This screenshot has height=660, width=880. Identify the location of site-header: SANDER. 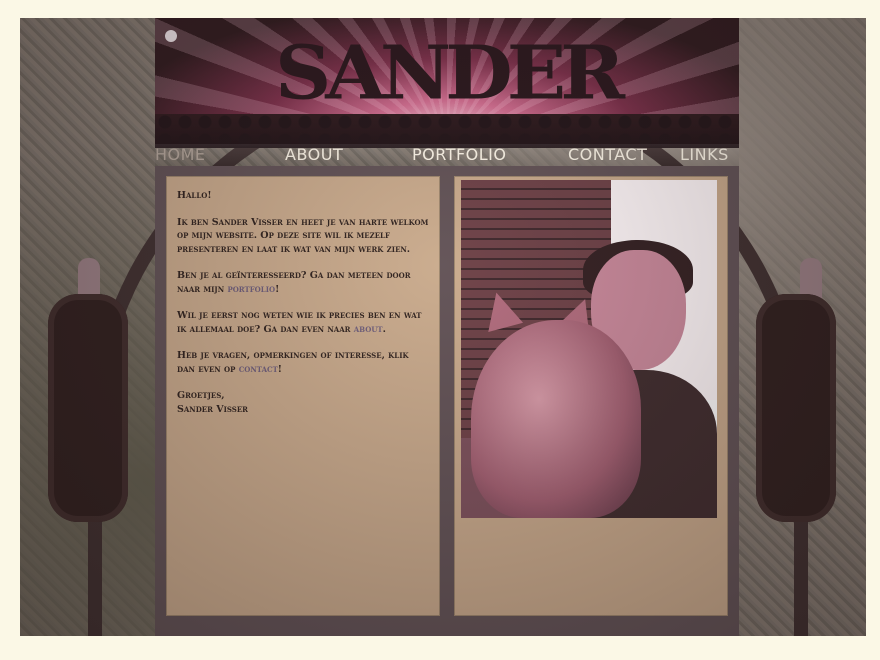
(447, 83).